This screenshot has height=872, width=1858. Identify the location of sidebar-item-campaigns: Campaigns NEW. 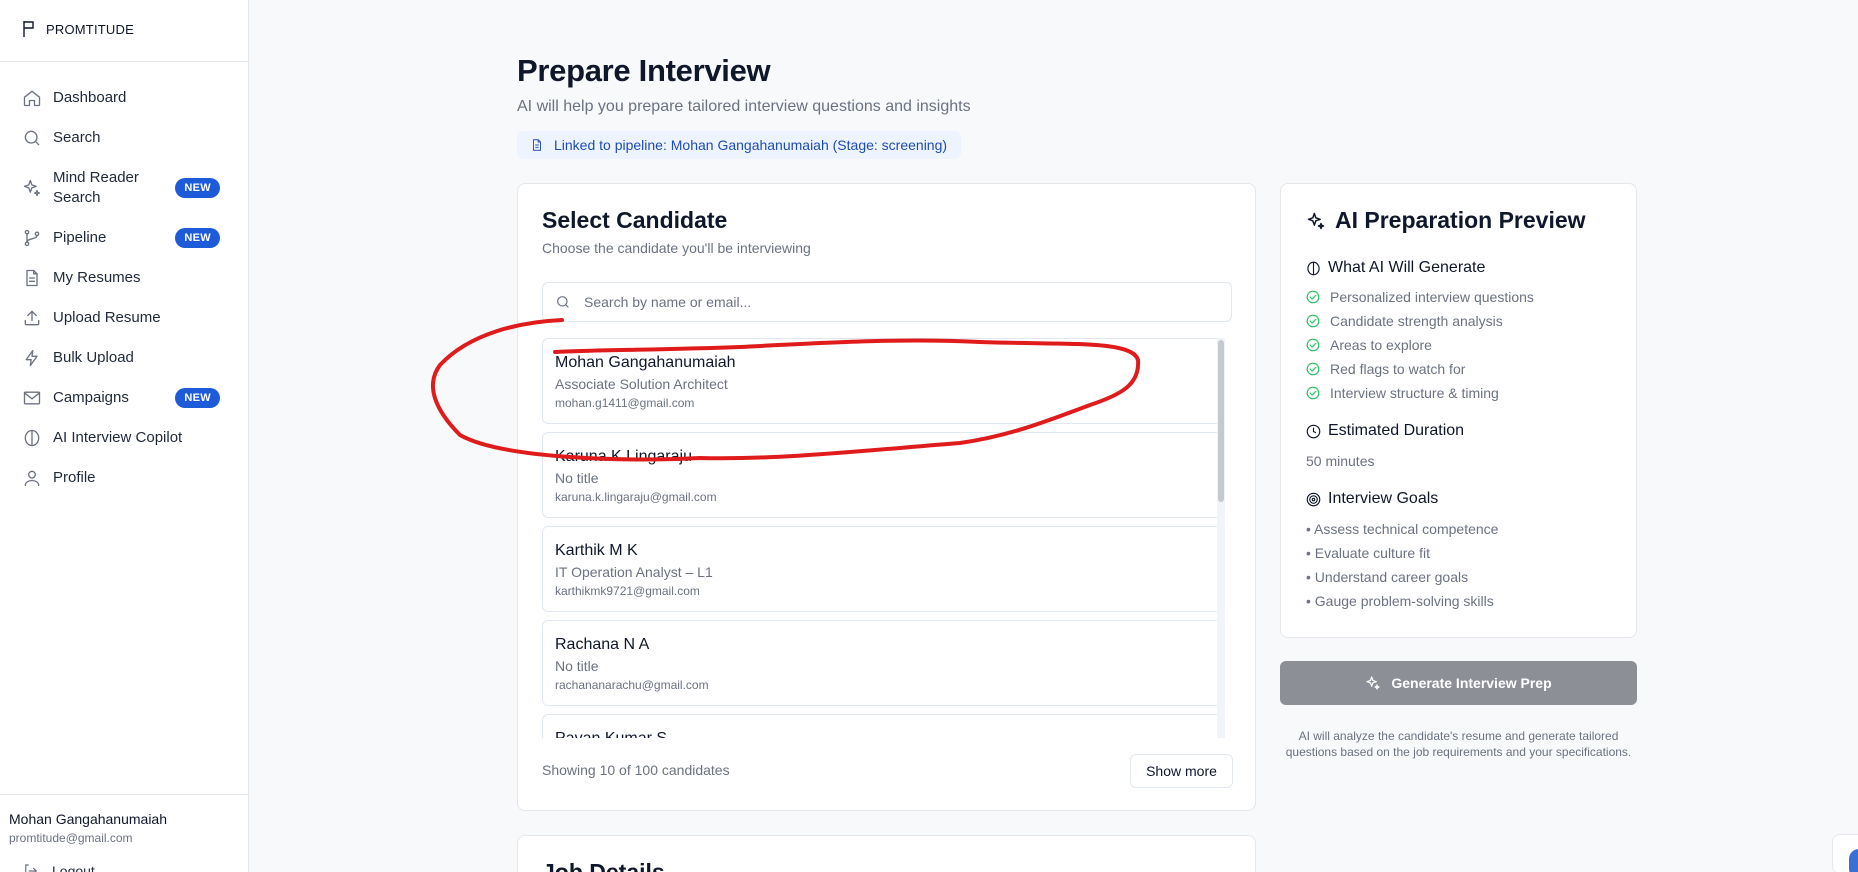
(124, 398).